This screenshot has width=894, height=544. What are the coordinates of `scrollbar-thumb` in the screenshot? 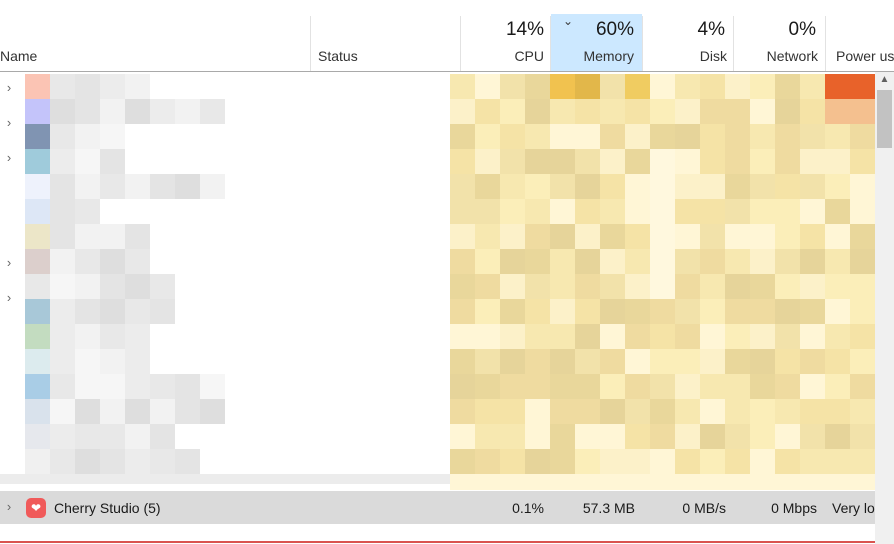 It's located at (884, 119).